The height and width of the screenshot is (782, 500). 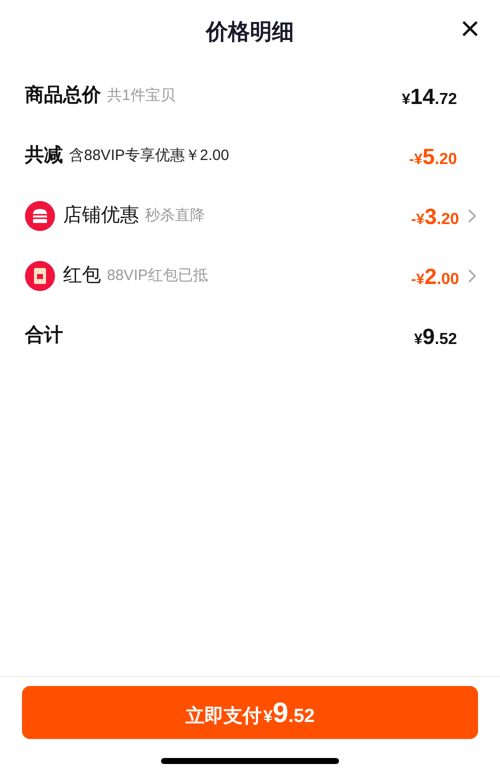 I want to click on price: ¥9.52, so click(x=435, y=336).